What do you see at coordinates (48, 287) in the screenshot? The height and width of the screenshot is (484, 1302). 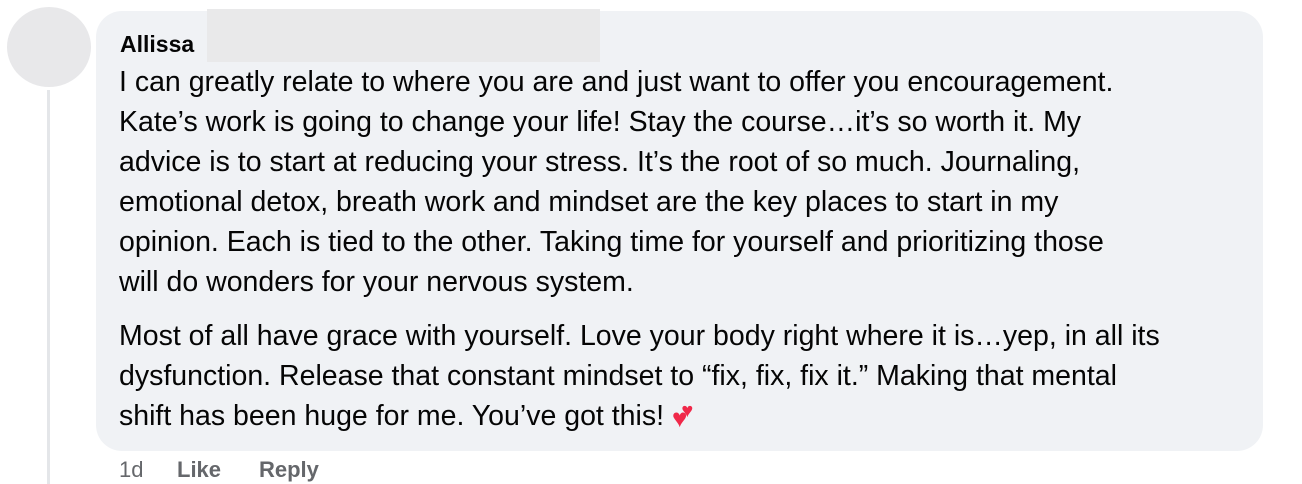 I see `thread-line` at bounding box center [48, 287].